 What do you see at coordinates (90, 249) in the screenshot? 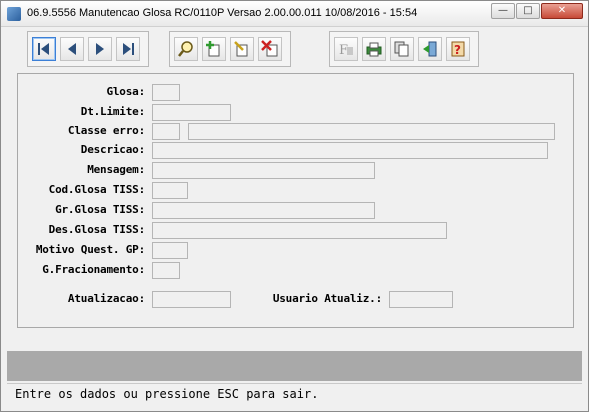
I see `motivo-quest-gp-label: Motivo Quest. GP:` at bounding box center [90, 249].